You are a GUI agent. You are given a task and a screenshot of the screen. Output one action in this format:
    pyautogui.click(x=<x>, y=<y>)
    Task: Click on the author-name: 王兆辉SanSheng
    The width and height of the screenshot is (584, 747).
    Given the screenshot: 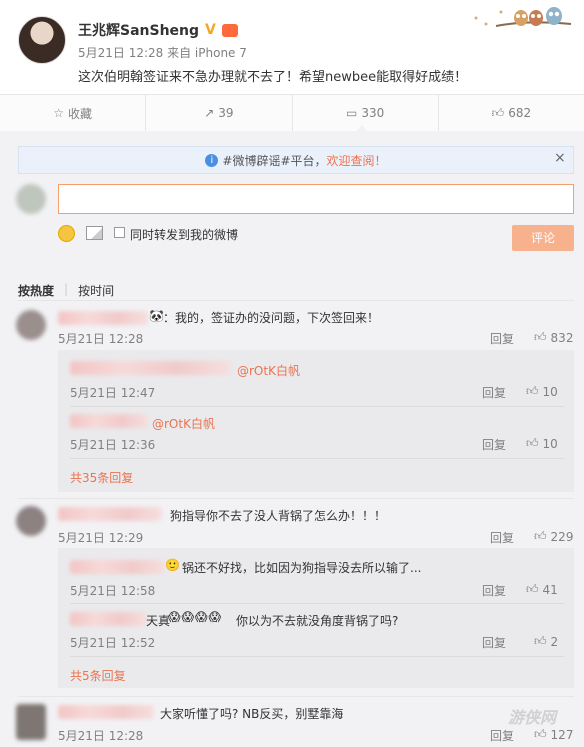 What is the action you would take?
    pyautogui.click(x=138, y=30)
    